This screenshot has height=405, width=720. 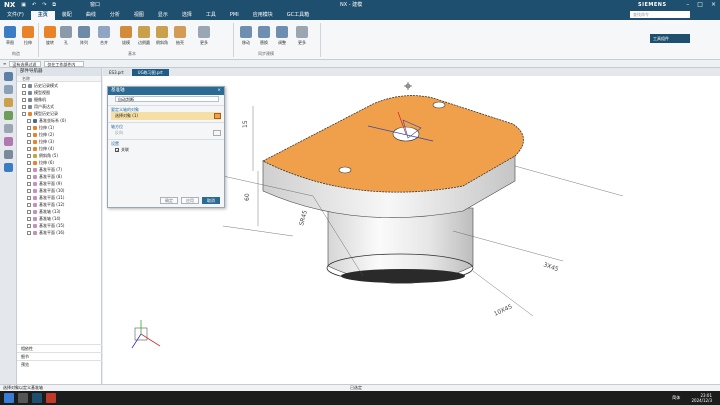 What do you see at coordinates (687, 4) in the screenshot?
I see `minimize-icon: –` at bounding box center [687, 4].